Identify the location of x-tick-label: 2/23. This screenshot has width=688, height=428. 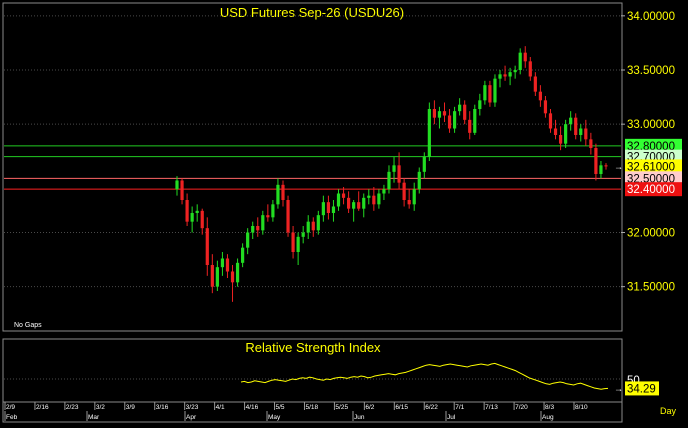
(72, 407).